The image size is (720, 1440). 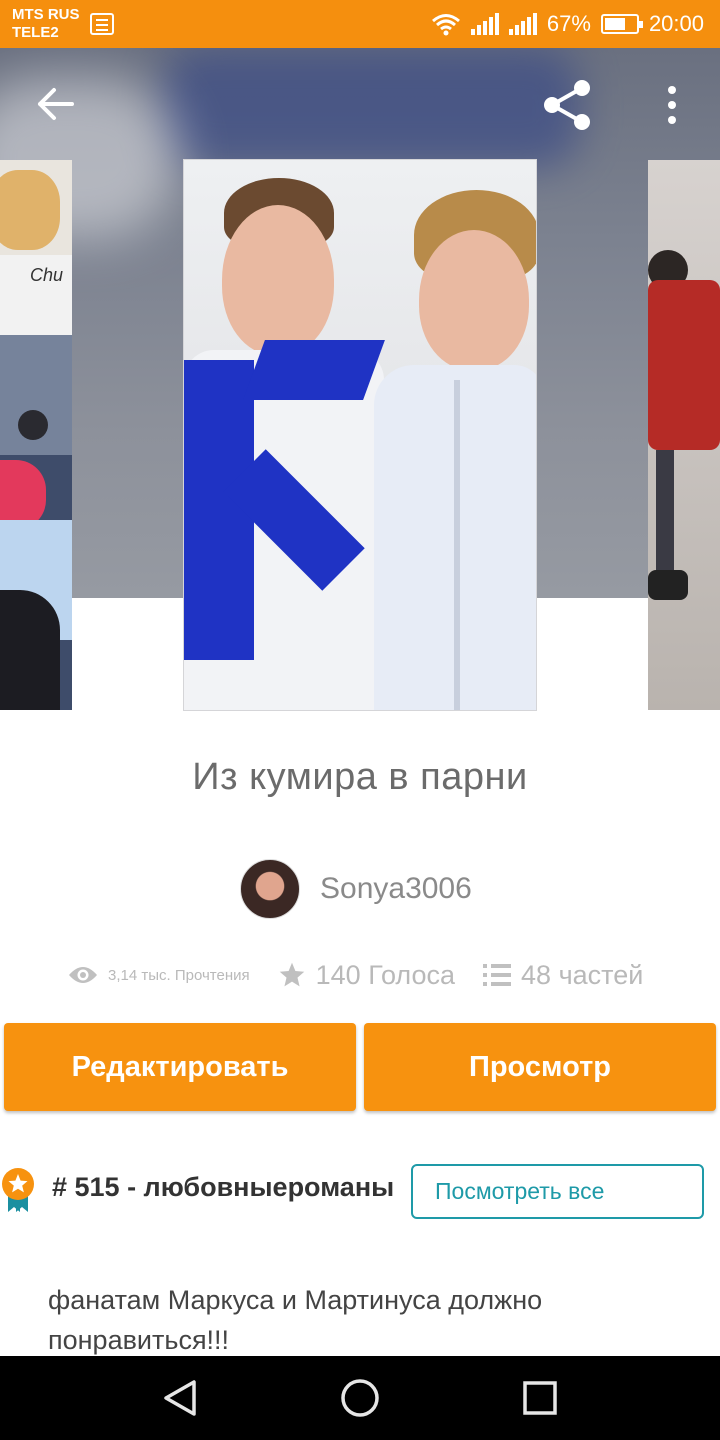 What do you see at coordinates (270, 889) in the screenshot?
I see `author-avatar` at bounding box center [270, 889].